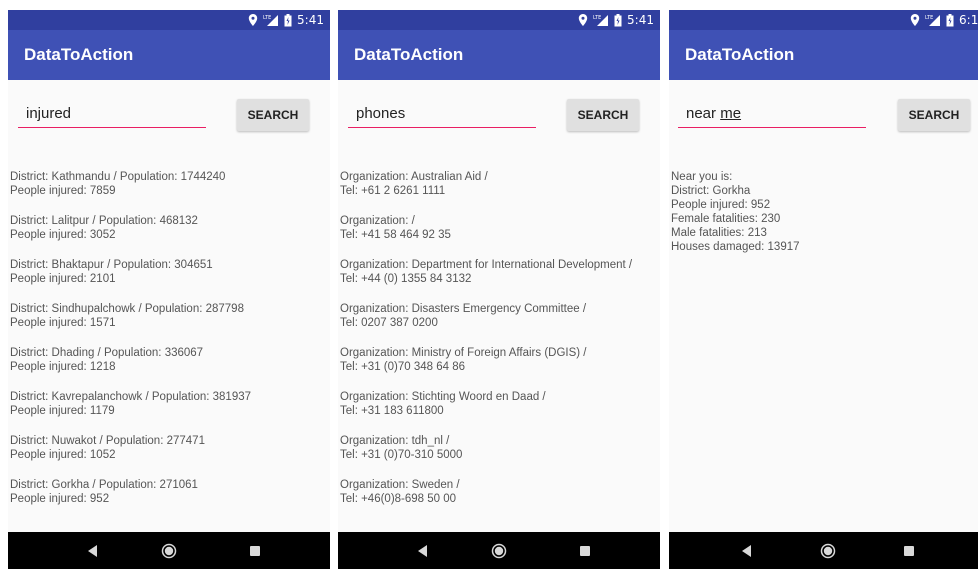  What do you see at coordinates (402, 367) in the screenshot?
I see `telephone-text: Tel: +31 (0)70 348 64 86` at bounding box center [402, 367].